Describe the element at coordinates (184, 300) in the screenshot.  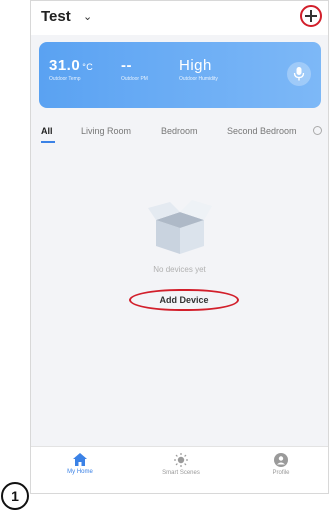
I see `add-device-button: Add Device` at that location.